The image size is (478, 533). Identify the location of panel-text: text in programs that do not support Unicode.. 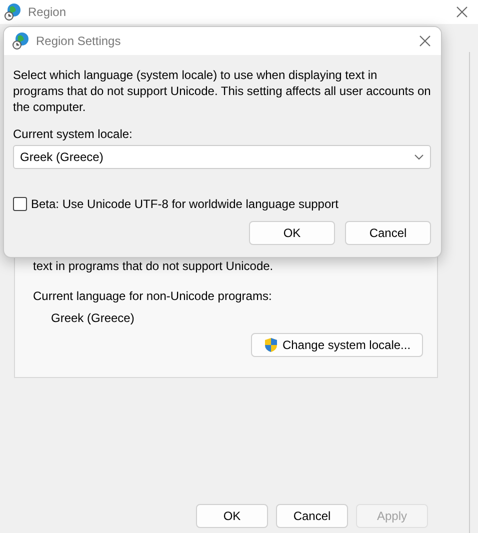
(153, 266).